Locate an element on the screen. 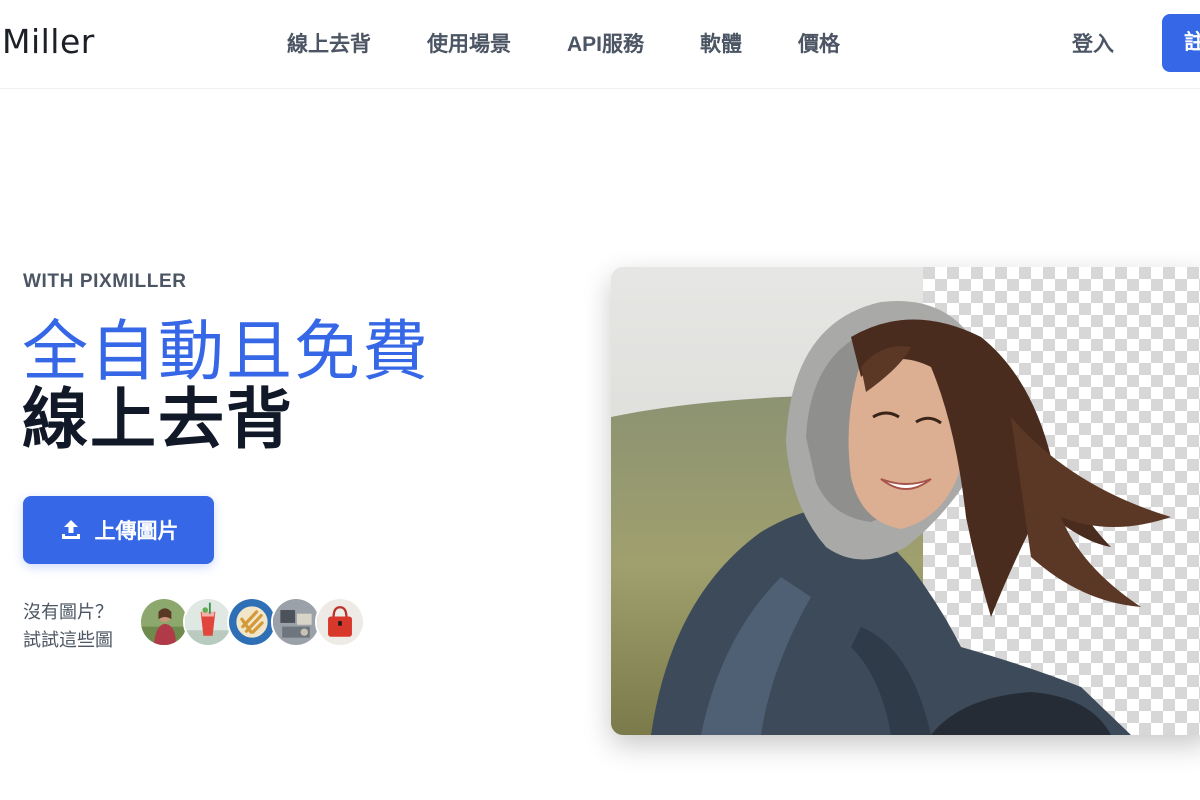 The height and width of the screenshot is (800, 1200). nav-use-cases: 使用場景 is located at coordinates (469, 43).